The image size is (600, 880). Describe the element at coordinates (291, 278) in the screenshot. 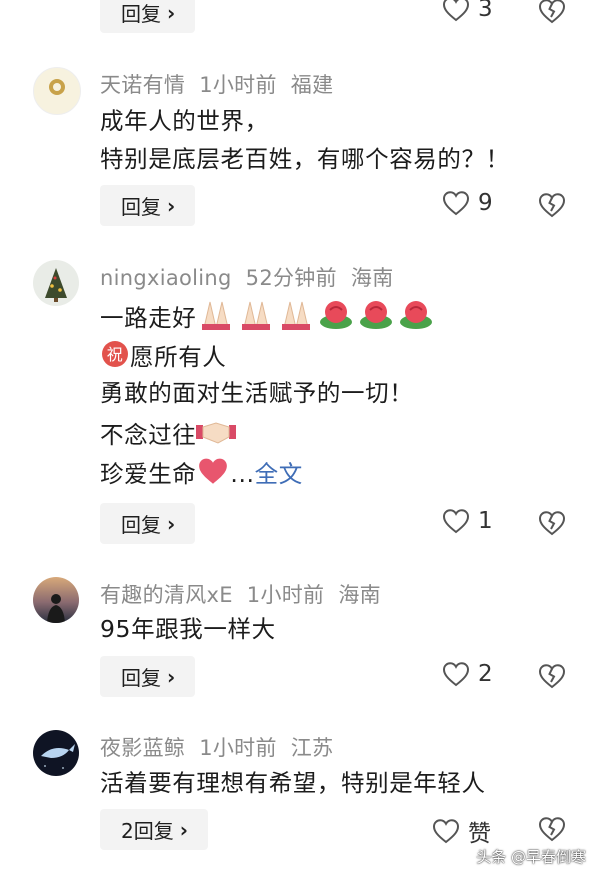

I see `comment-time: 52分钟前` at that location.